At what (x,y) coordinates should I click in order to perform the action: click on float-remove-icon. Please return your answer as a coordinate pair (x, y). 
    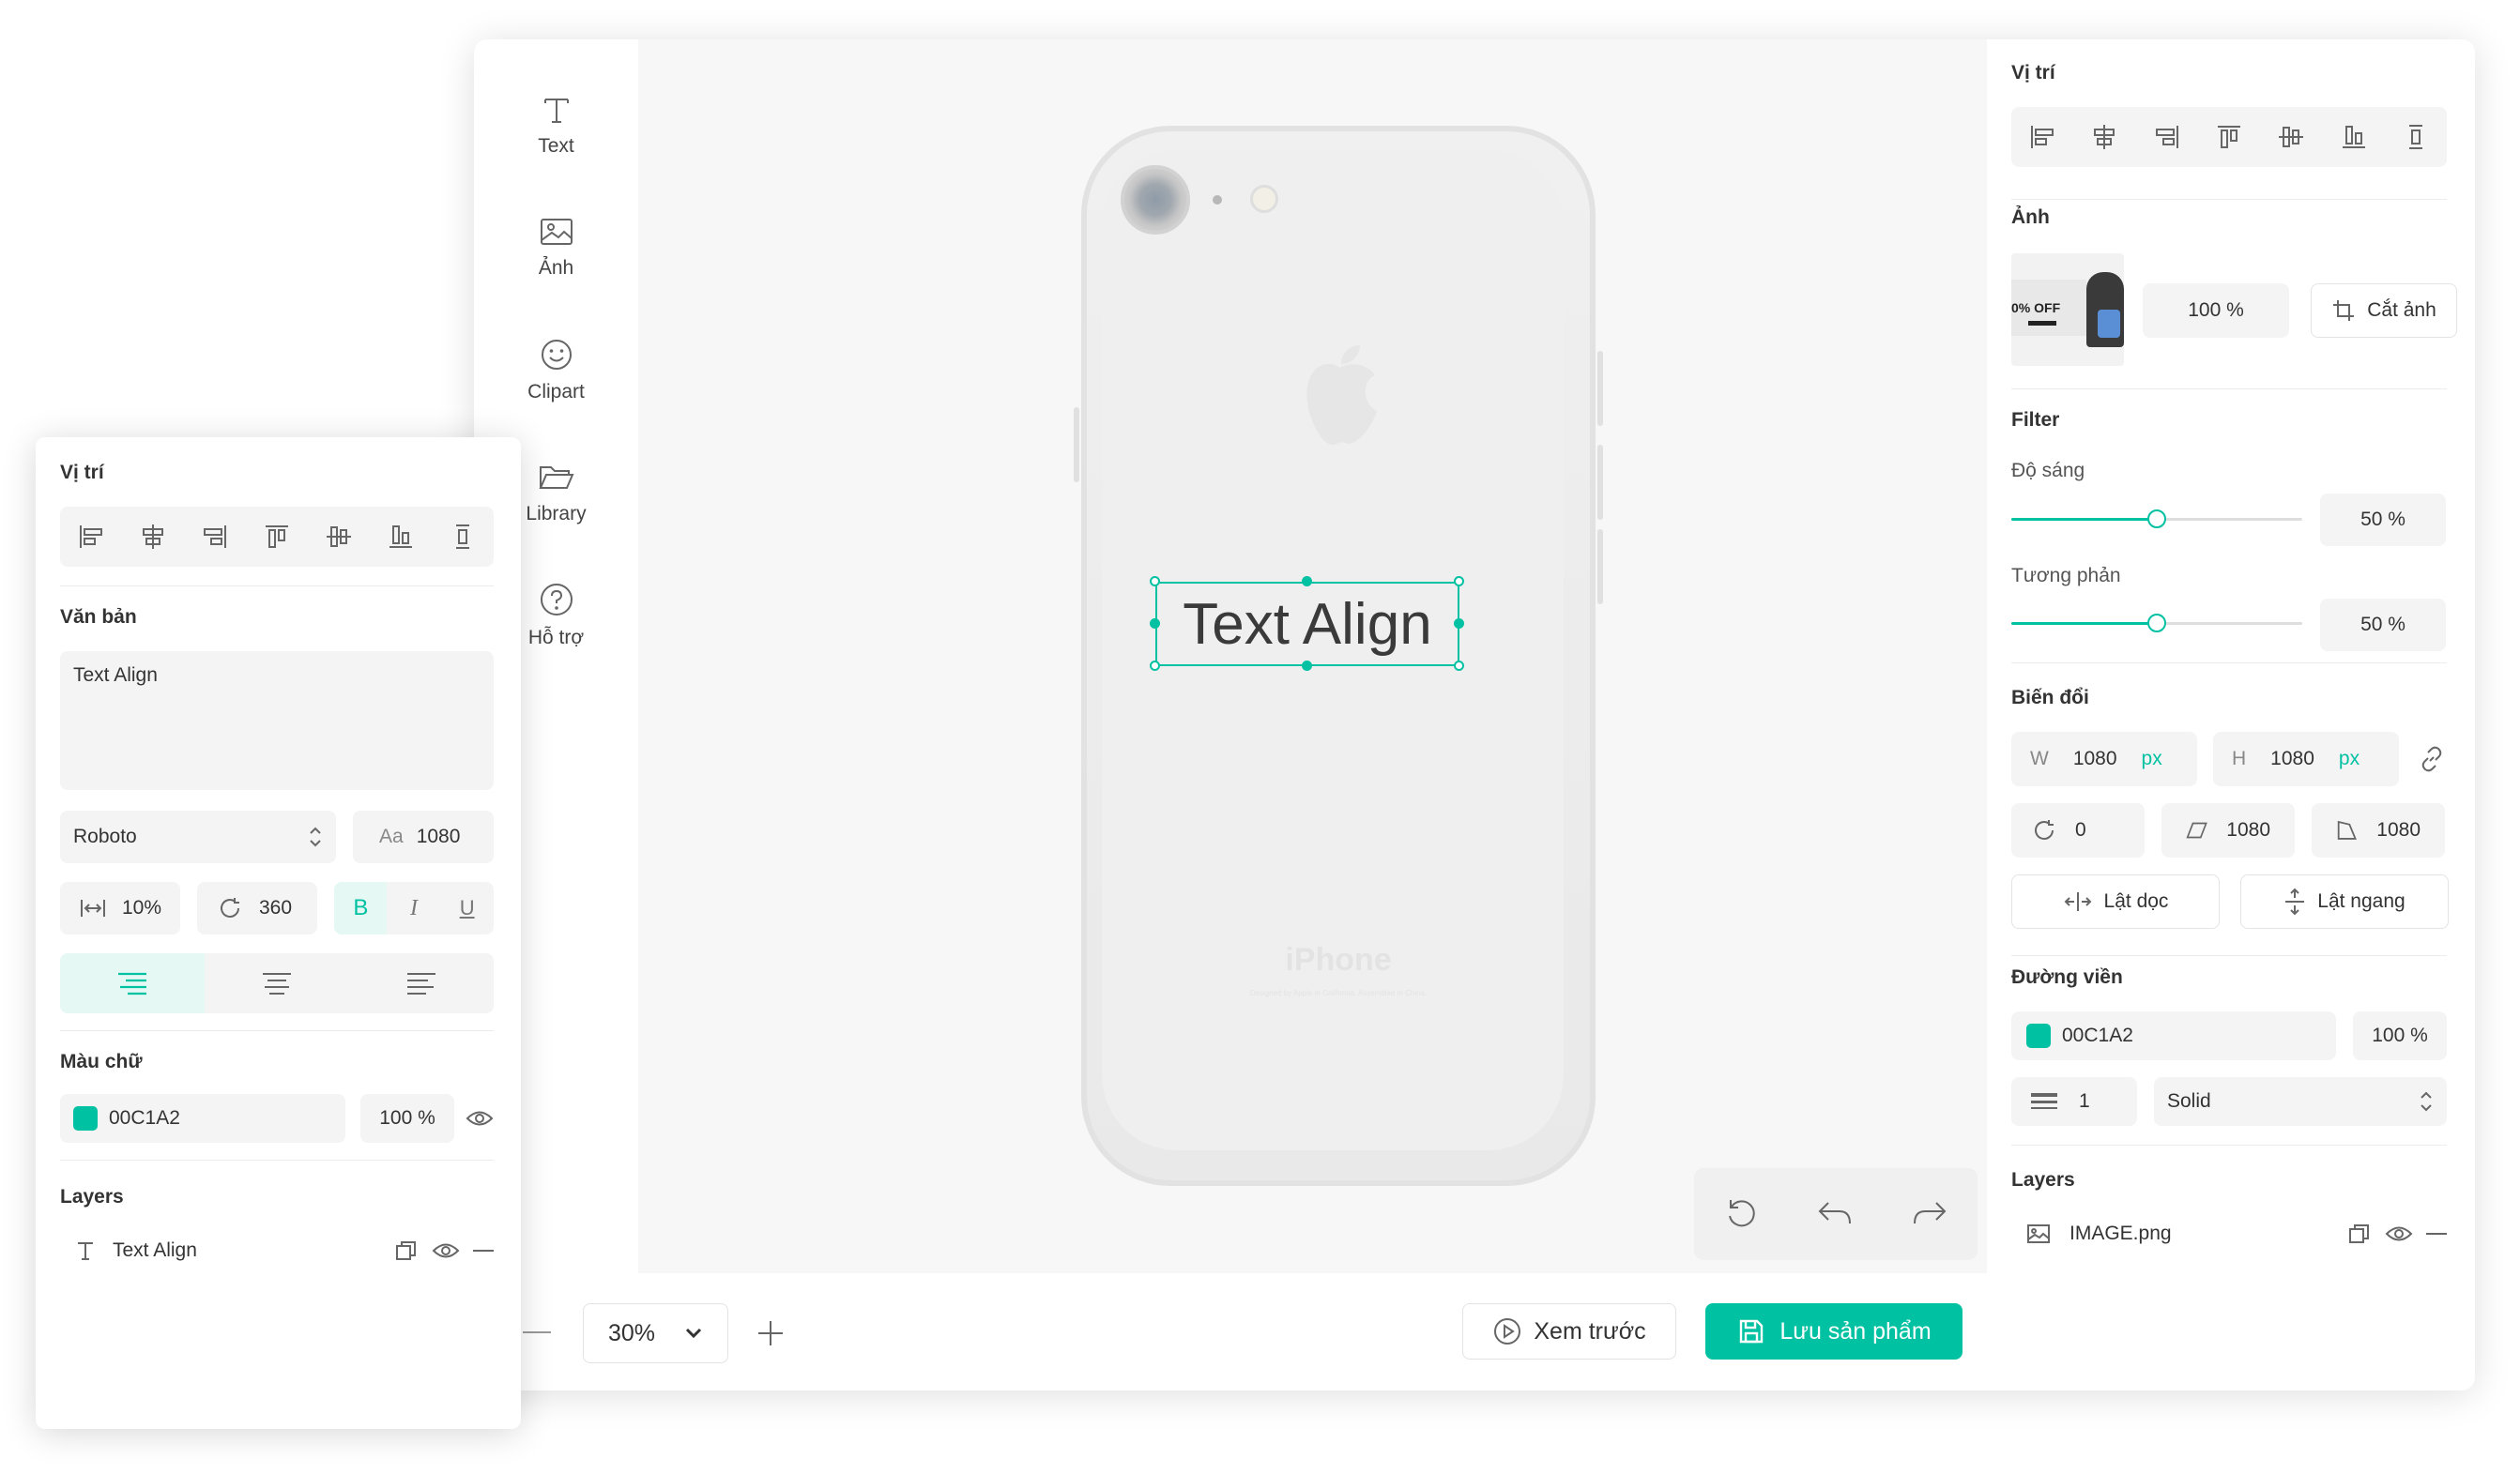
    Looking at the image, I should click on (483, 1251).